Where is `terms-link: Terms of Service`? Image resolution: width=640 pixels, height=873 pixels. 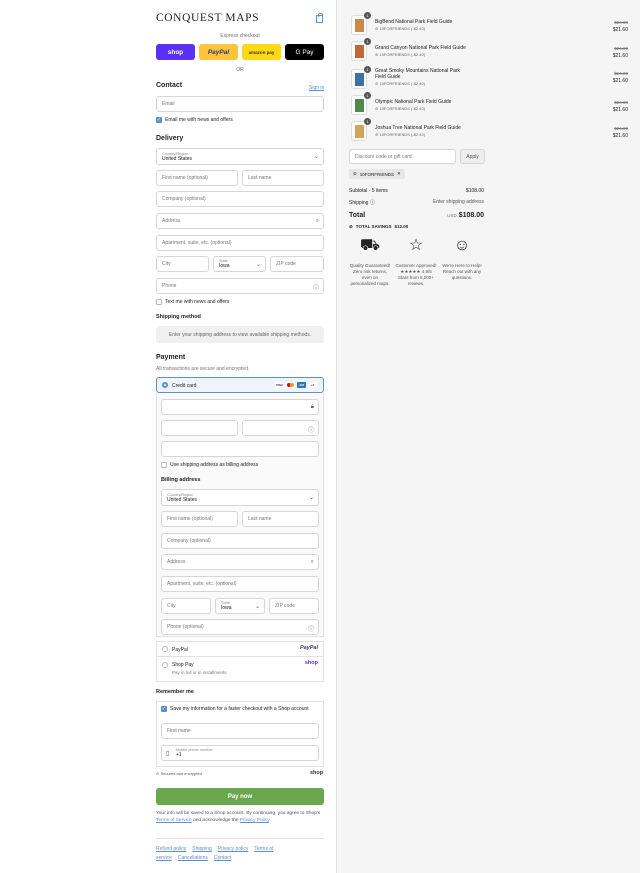 terms-link: Terms of Service is located at coordinates (174, 820).